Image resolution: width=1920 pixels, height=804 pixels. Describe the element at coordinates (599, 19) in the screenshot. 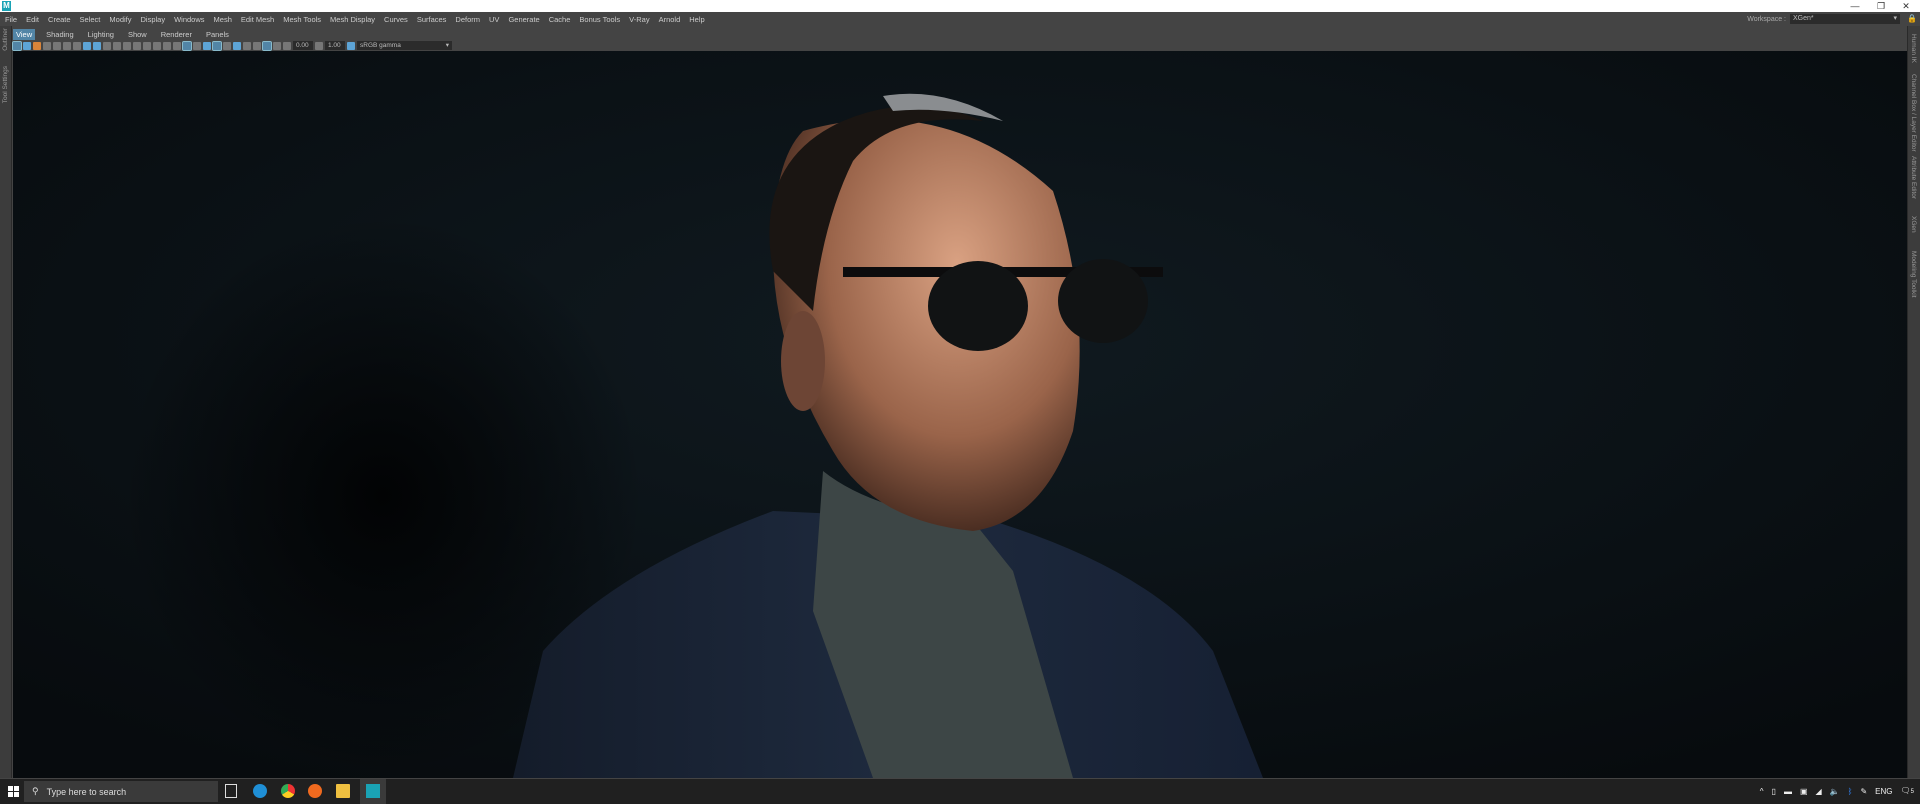

I see `menu-bonus-tools: Bonus Tools` at that location.